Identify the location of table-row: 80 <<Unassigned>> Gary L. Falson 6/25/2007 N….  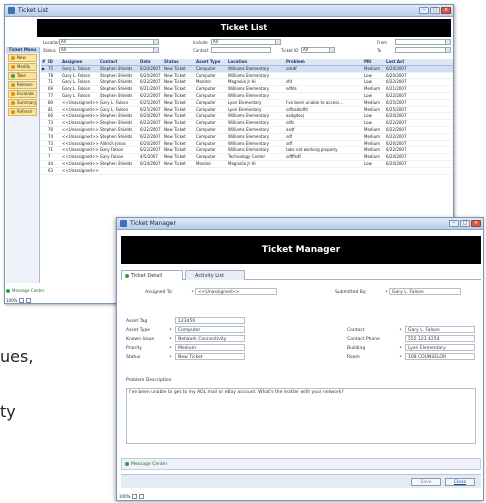
(247, 103).